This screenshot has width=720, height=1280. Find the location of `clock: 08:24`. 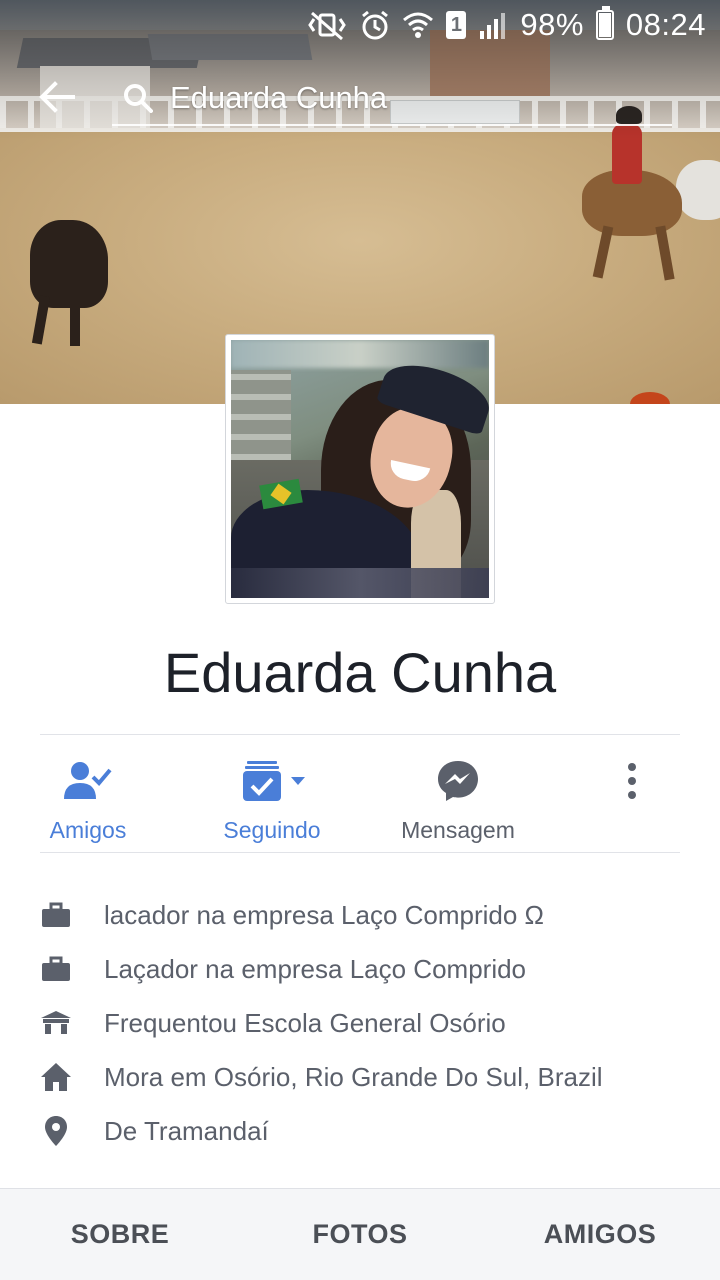

clock: 08:24 is located at coordinates (665, 24).